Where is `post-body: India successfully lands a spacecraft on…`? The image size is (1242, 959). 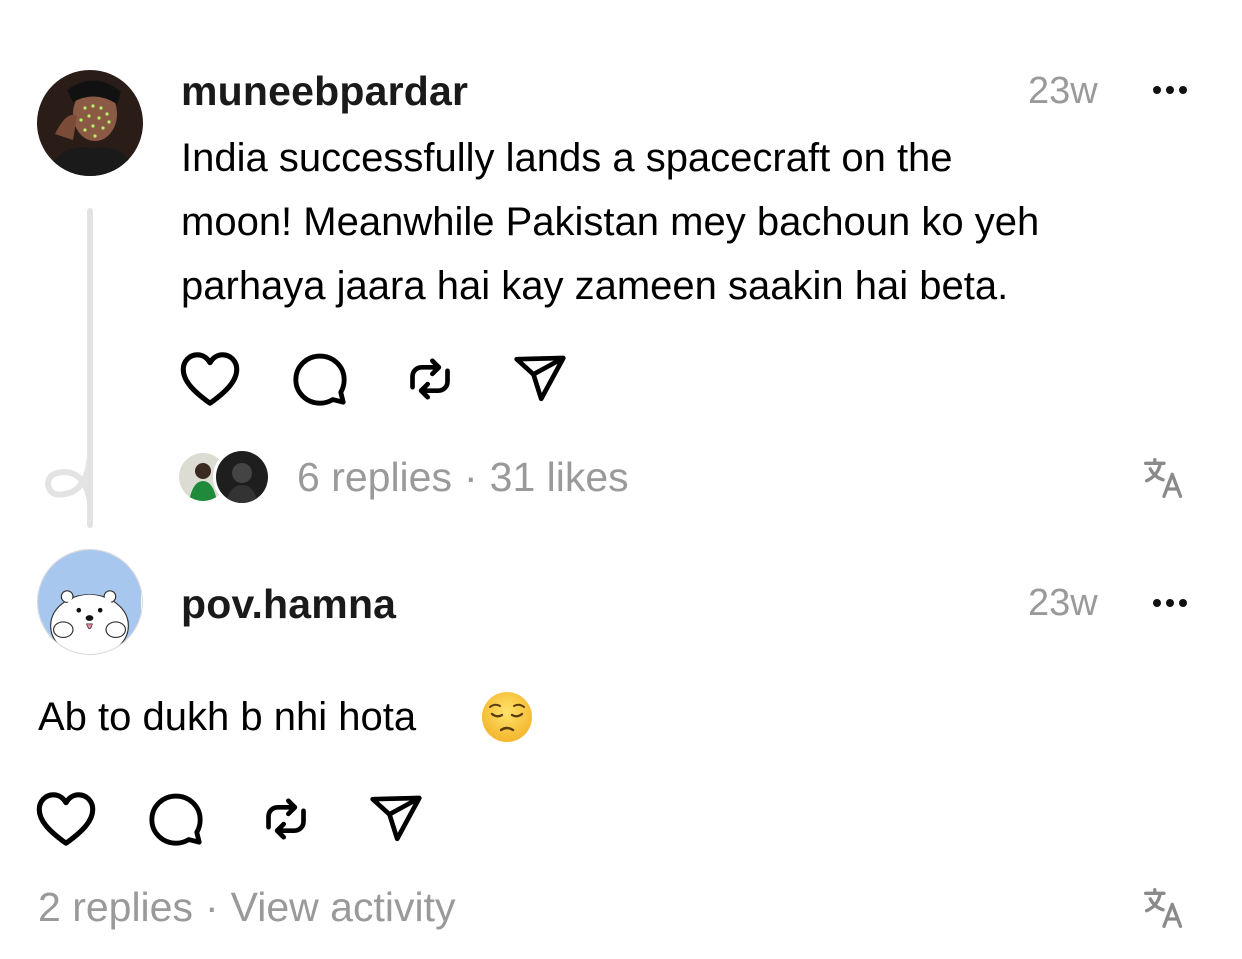
post-body: India successfully lands a spacecraft on… is located at coordinates (610, 222).